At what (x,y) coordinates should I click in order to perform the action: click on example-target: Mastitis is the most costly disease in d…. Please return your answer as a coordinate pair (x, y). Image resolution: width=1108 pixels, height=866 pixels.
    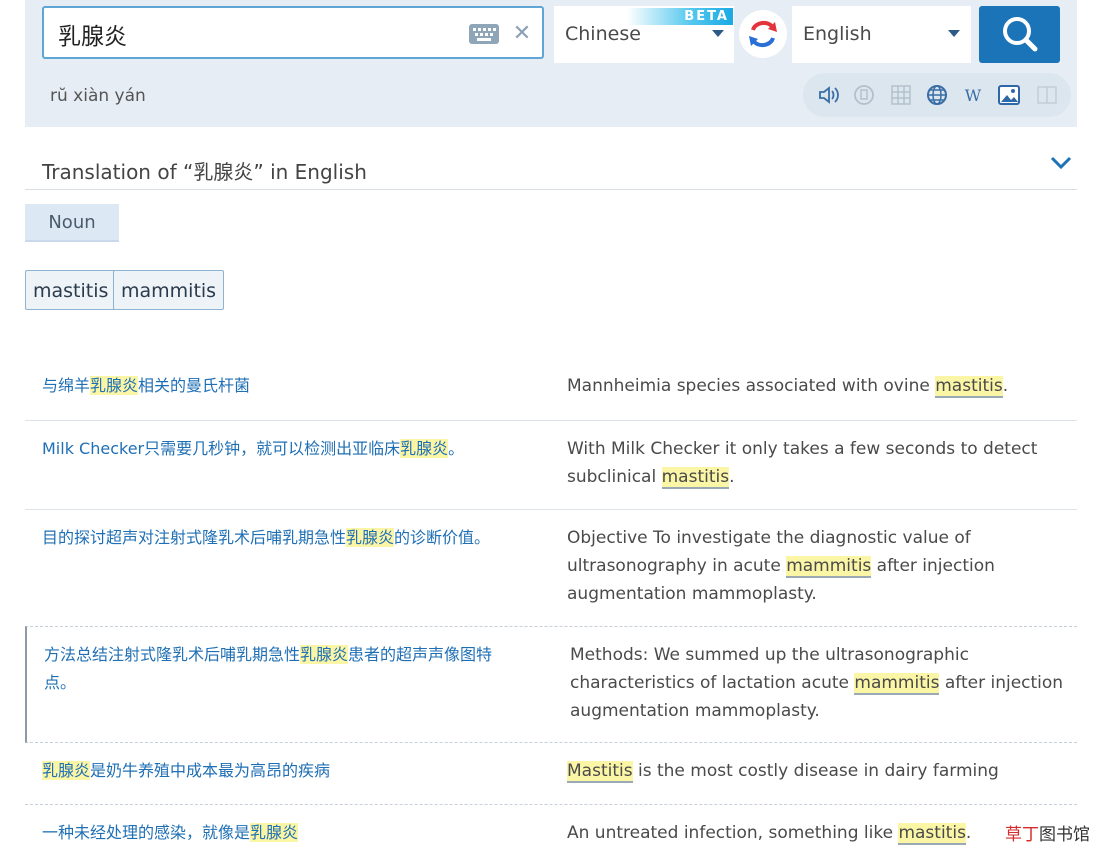
    Looking at the image, I should click on (819, 771).